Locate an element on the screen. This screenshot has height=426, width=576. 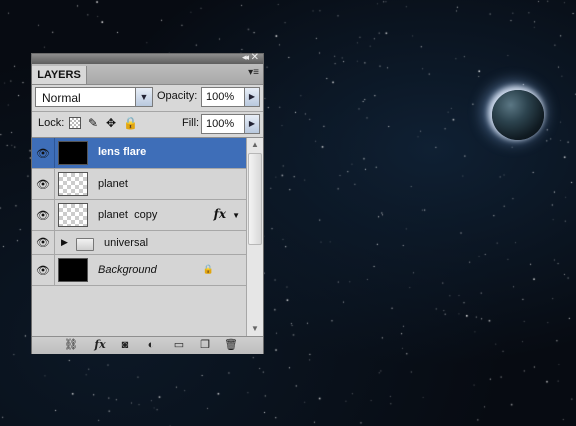
tab-layers: LAYERS is located at coordinates (59, 75).